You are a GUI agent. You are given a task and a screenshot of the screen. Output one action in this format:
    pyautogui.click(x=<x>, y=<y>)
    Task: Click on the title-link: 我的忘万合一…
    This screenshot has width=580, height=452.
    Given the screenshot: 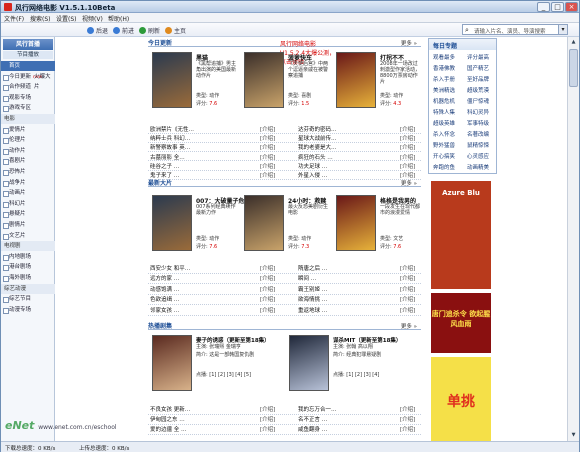 What is the action you would take?
    pyautogui.click(x=317, y=409)
    